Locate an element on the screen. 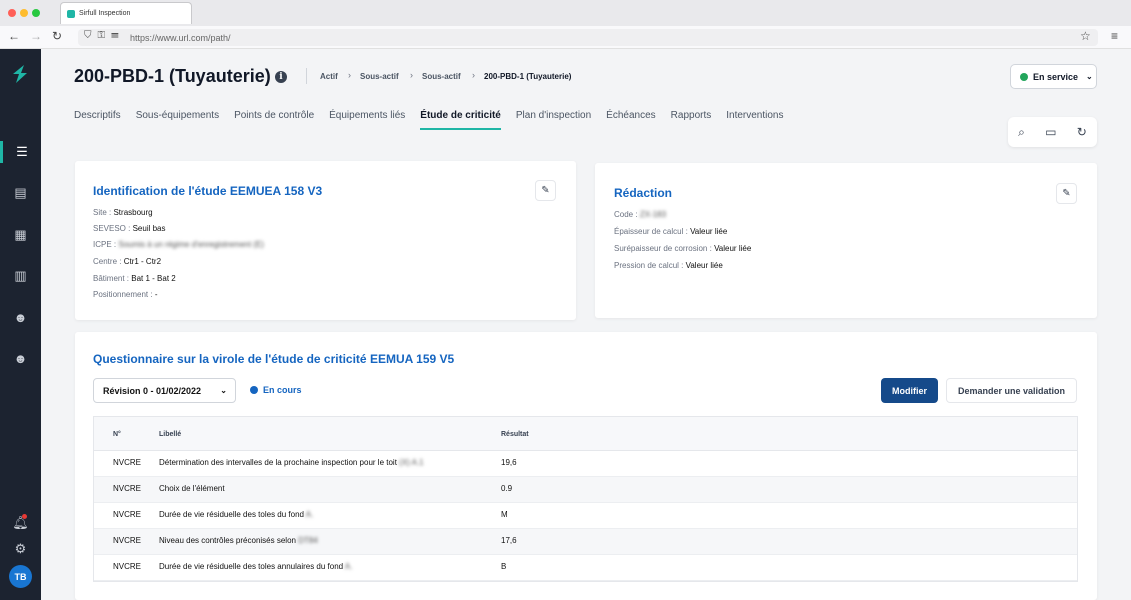 This screenshot has width=1131, height=600. status-badge-label: En cours is located at coordinates (282, 390).